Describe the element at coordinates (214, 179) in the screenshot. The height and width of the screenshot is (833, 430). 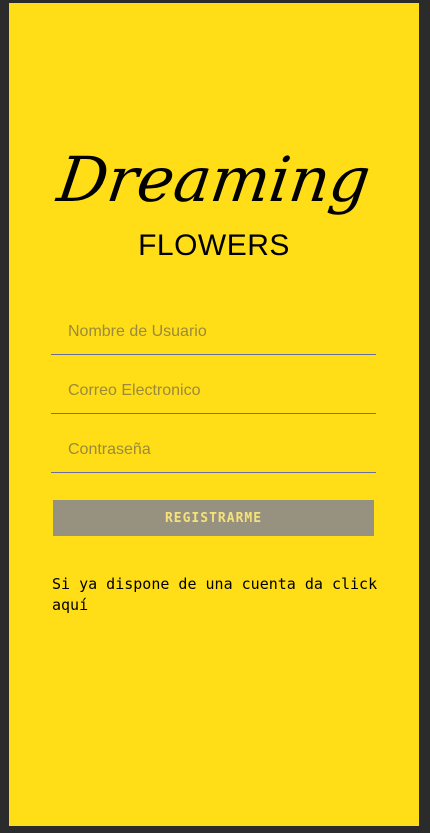
I see `logo-title: Dreaming` at that location.